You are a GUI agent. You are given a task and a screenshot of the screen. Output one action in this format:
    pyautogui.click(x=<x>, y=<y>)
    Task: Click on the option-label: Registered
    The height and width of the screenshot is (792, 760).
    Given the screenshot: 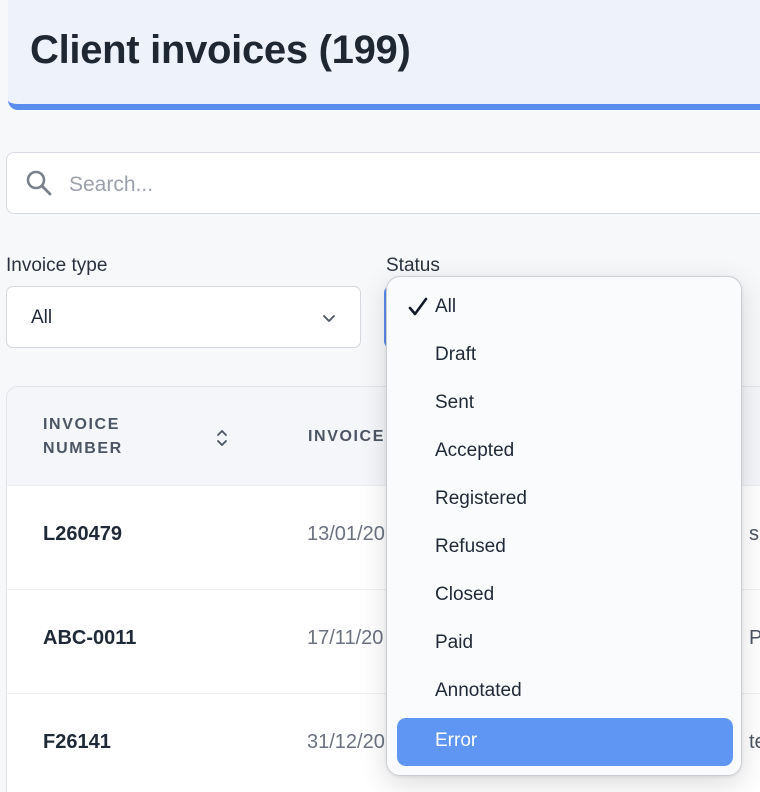 What is the action you would take?
    pyautogui.click(x=481, y=498)
    